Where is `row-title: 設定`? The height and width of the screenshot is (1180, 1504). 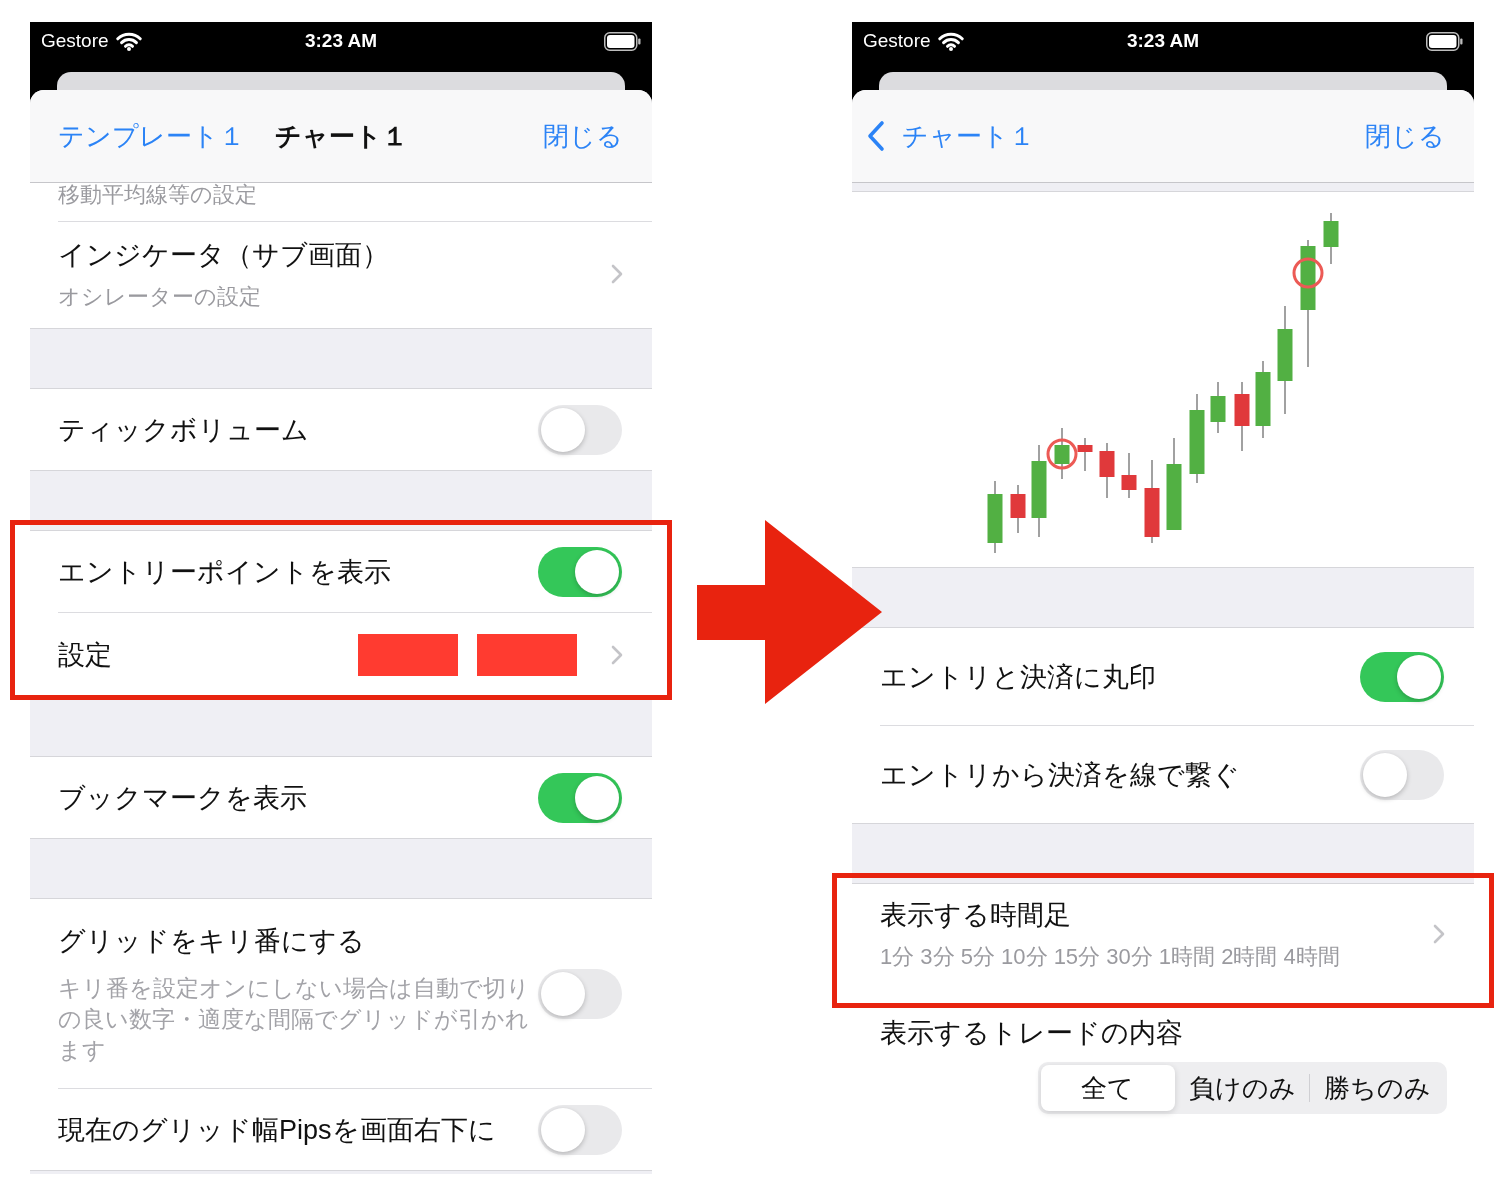
row-title: 設定 is located at coordinates (85, 655).